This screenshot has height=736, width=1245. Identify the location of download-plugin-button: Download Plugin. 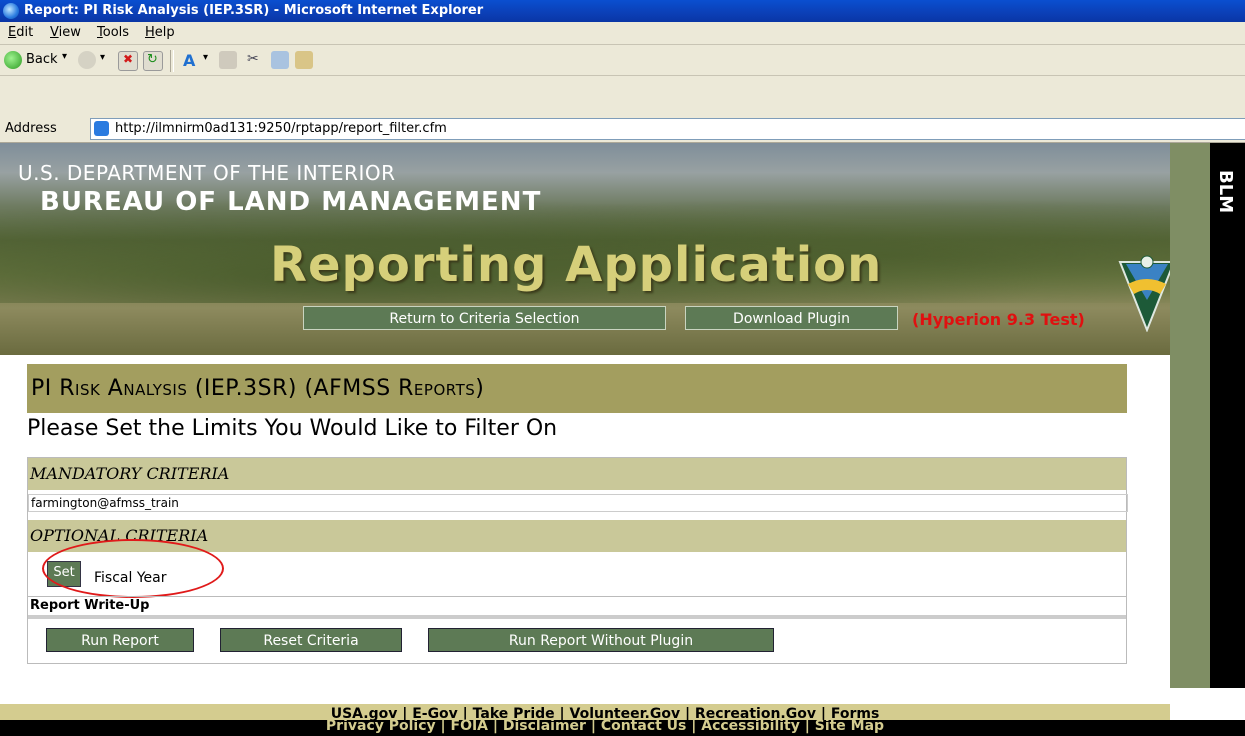
(791, 318).